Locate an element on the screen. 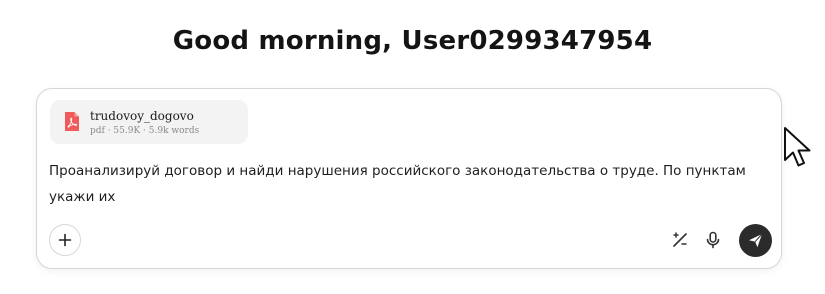 This screenshot has width=825, height=294. greeting-title: Good morning, User0299347954 is located at coordinates (412, 41).